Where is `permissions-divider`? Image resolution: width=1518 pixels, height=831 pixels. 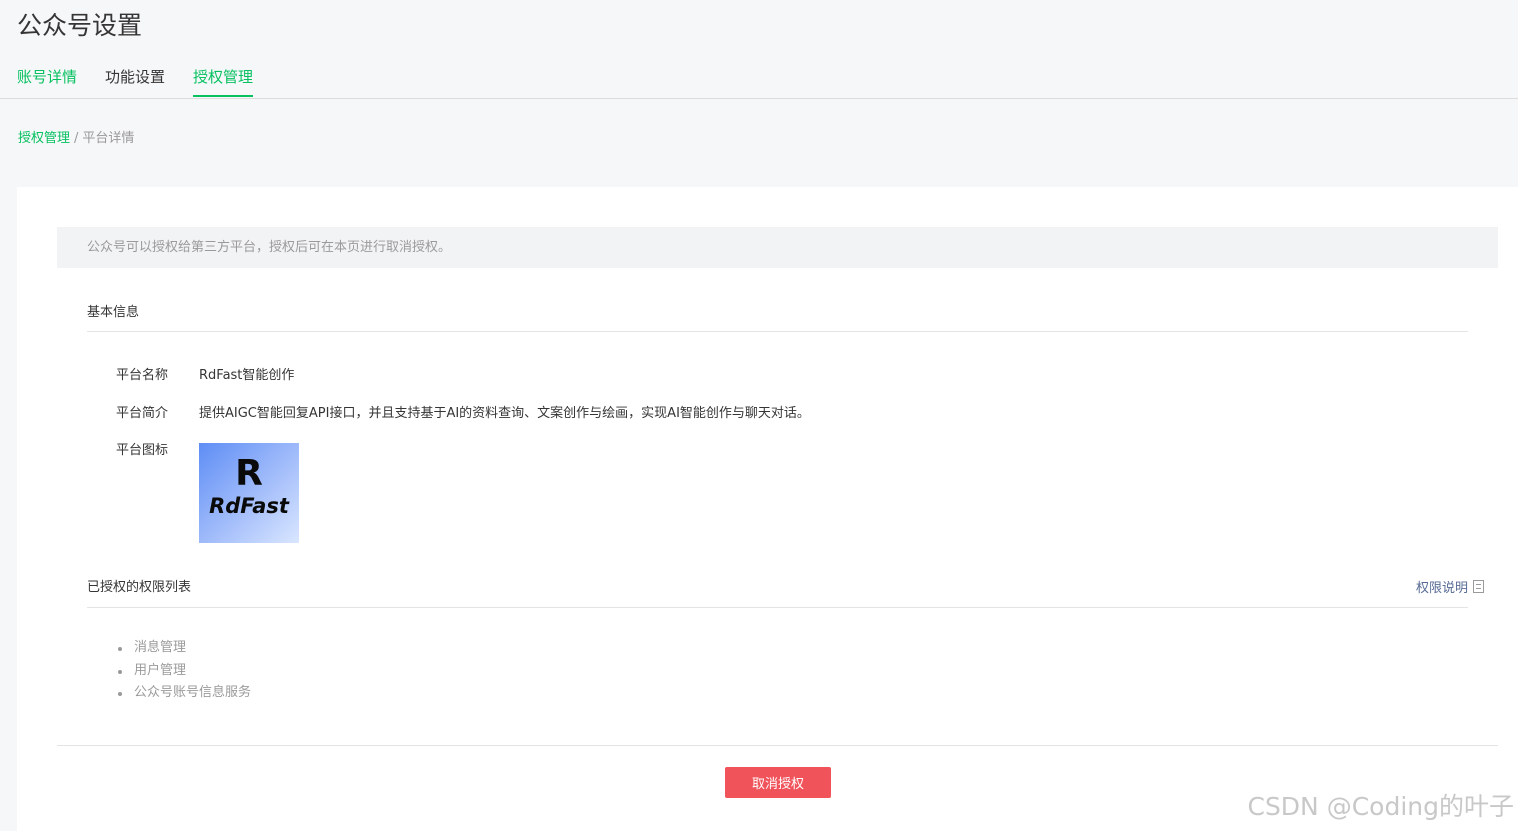 permissions-divider is located at coordinates (777, 607).